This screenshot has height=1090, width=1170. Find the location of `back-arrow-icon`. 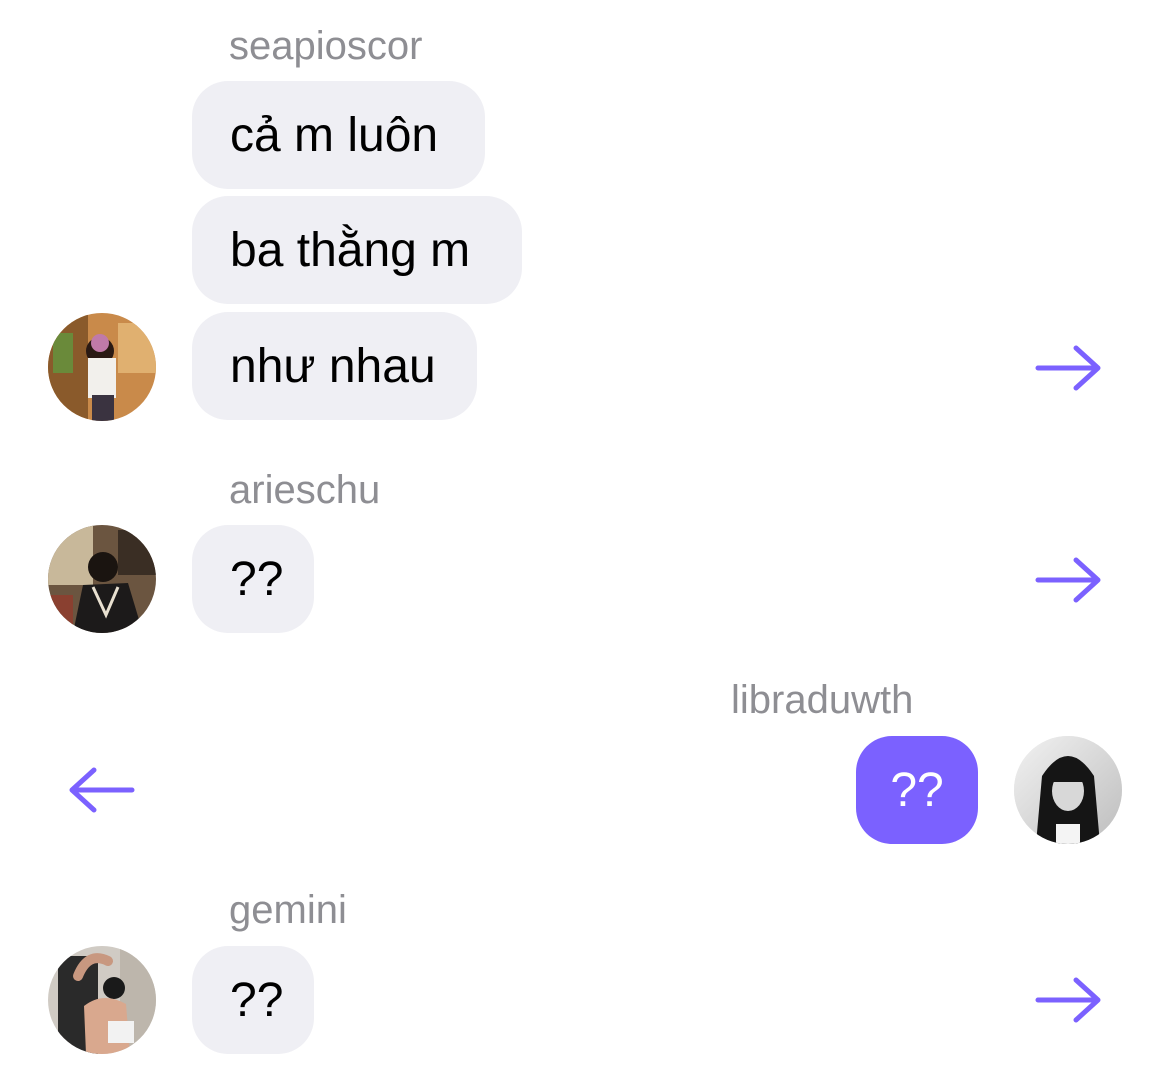

back-arrow-icon is located at coordinates (101, 790).